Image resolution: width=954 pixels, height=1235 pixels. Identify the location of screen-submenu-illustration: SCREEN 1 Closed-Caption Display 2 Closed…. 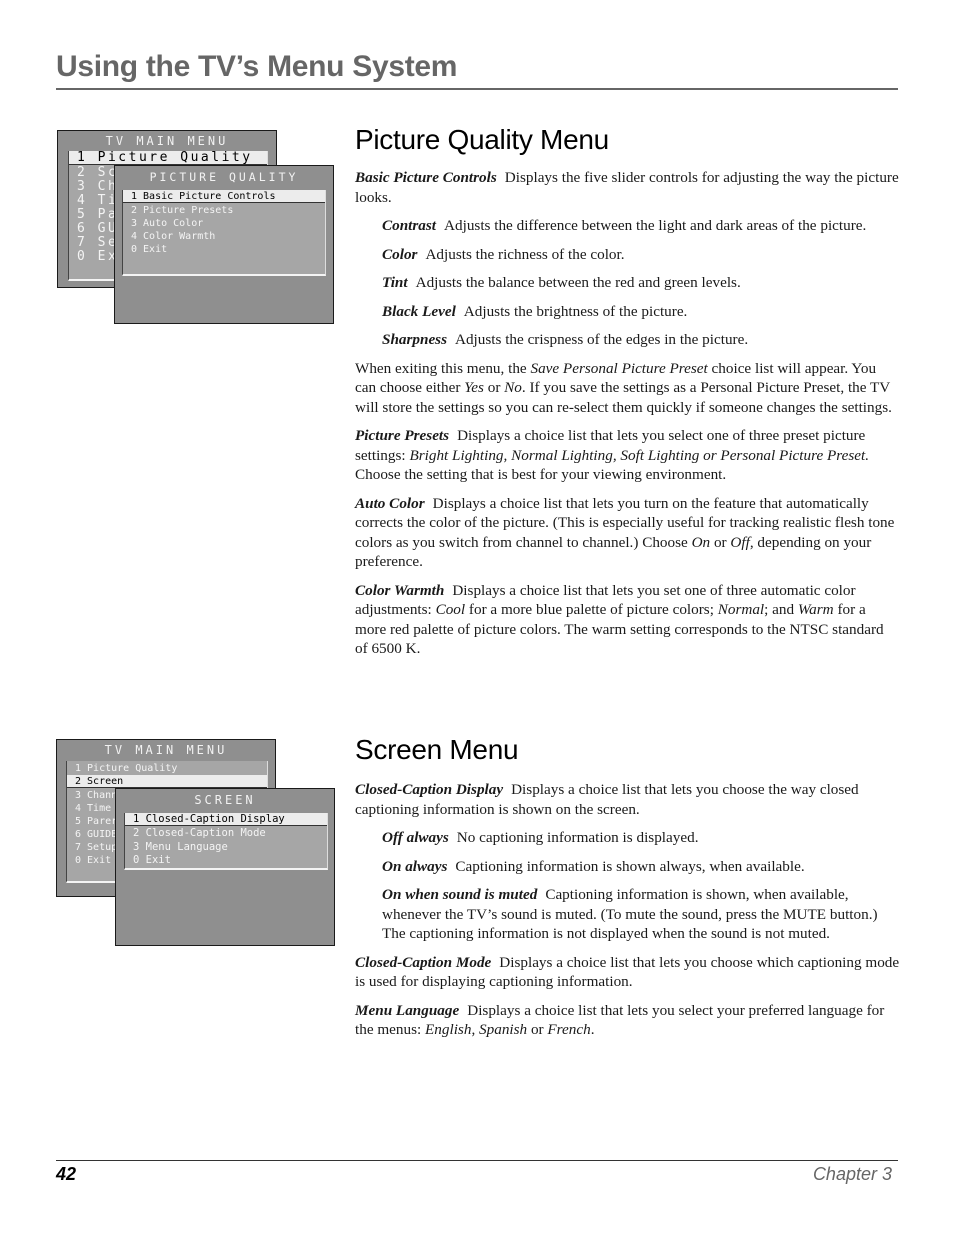
(225, 867).